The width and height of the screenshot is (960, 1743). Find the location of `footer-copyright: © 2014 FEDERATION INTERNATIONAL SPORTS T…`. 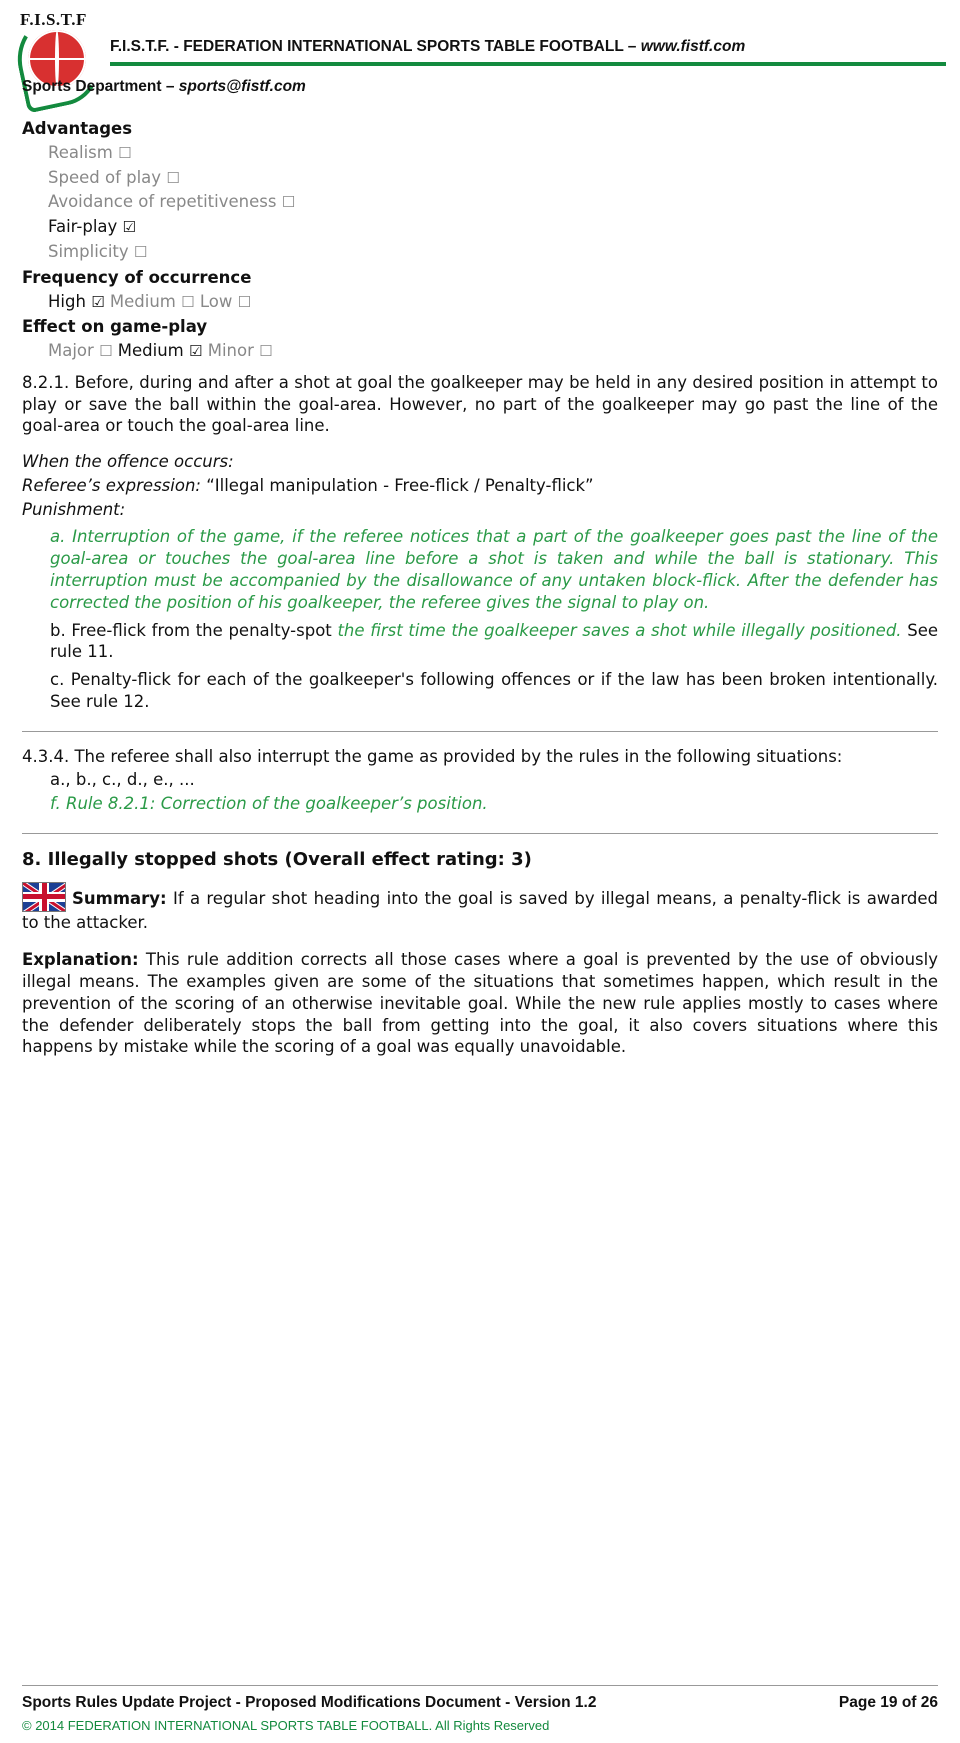

footer-copyright: © 2014 FEDERATION INTERNATIONAL SPORTS T… is located at coordinates (286, 1725).